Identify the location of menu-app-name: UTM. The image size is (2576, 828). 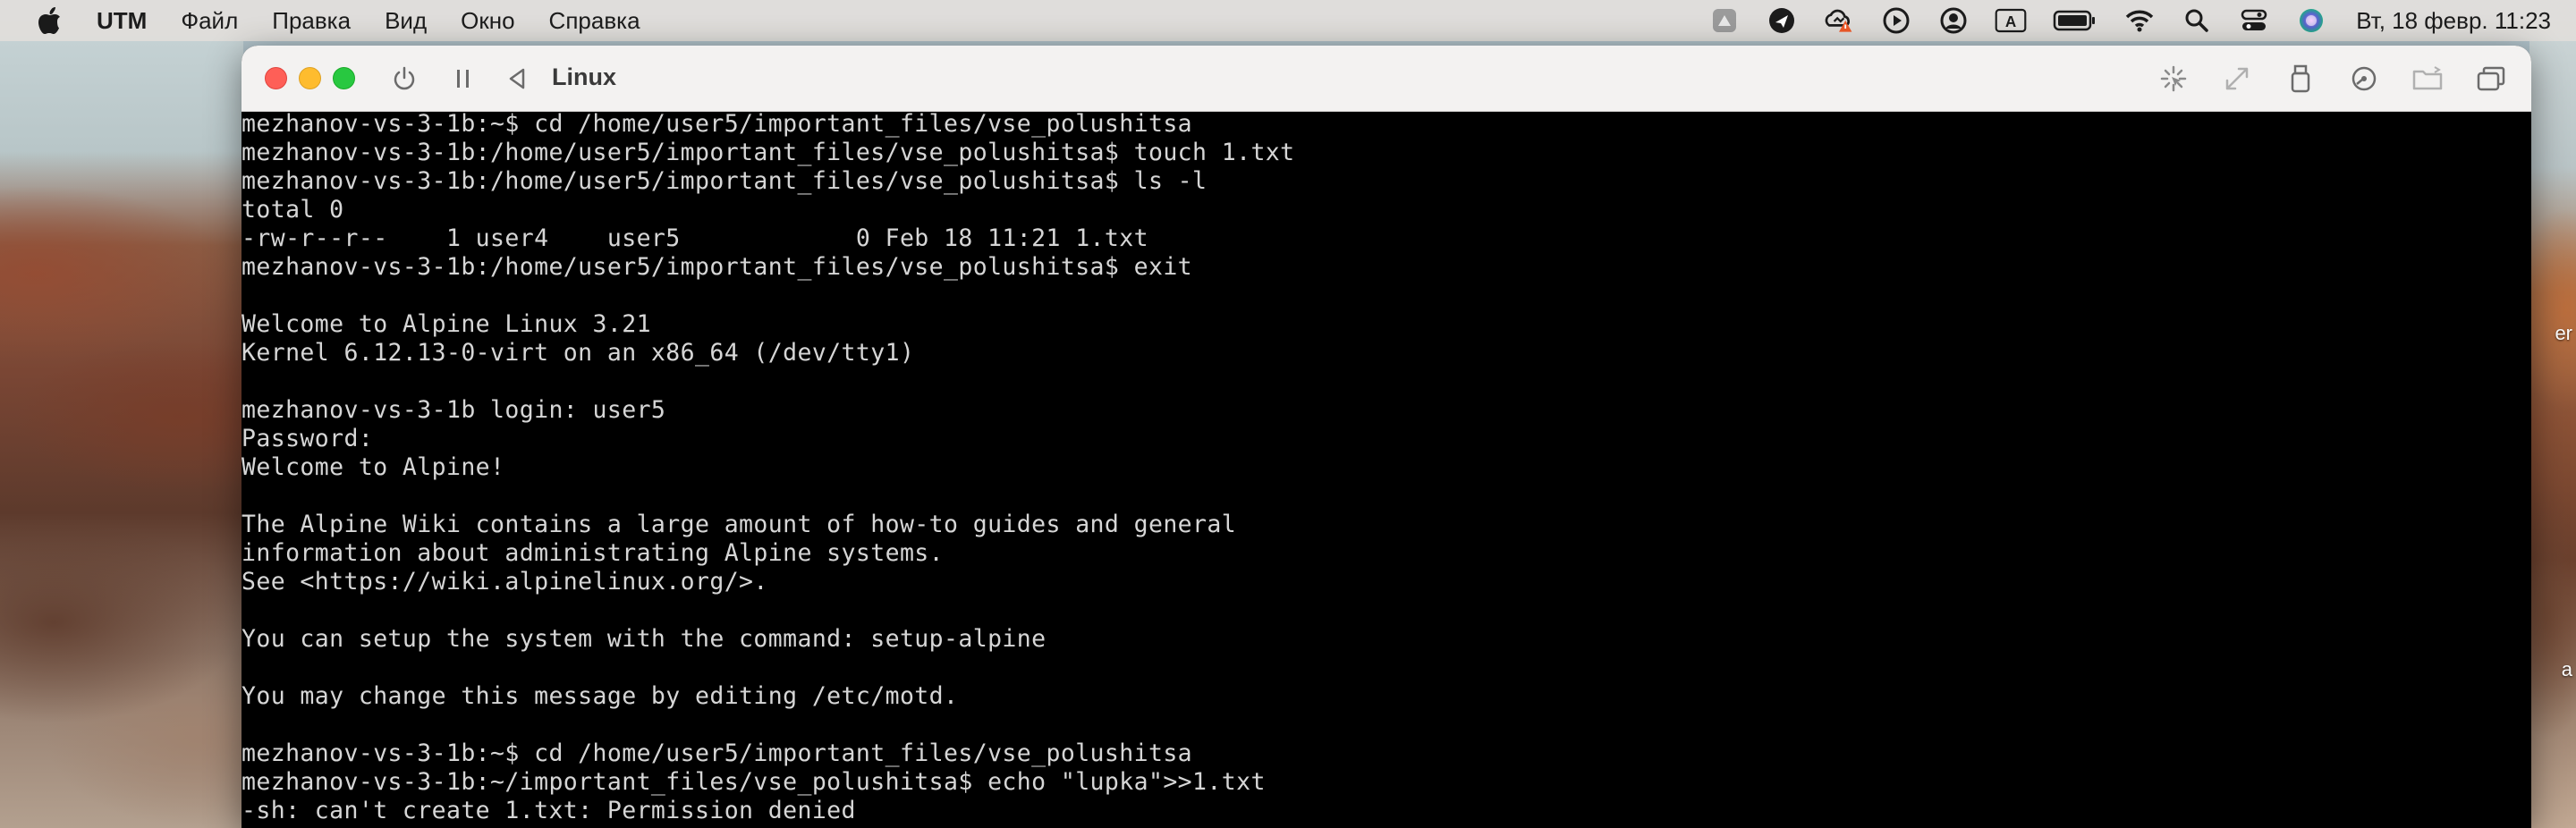
(122, 21).